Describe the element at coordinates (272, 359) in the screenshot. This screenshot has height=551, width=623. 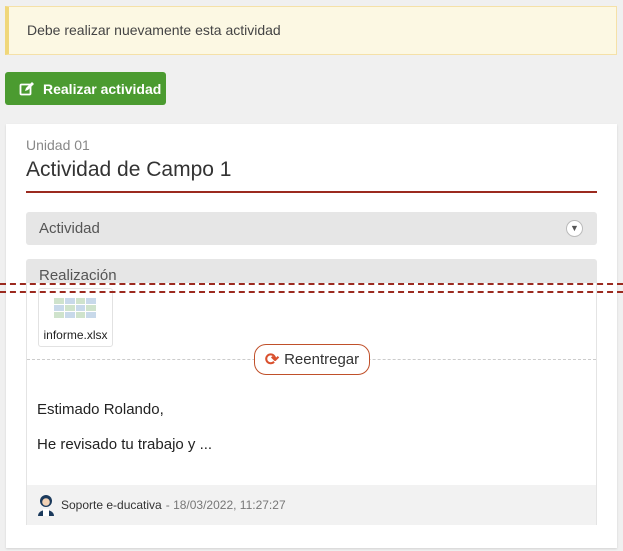
I see `refresh-icon: ⟳` at that location.